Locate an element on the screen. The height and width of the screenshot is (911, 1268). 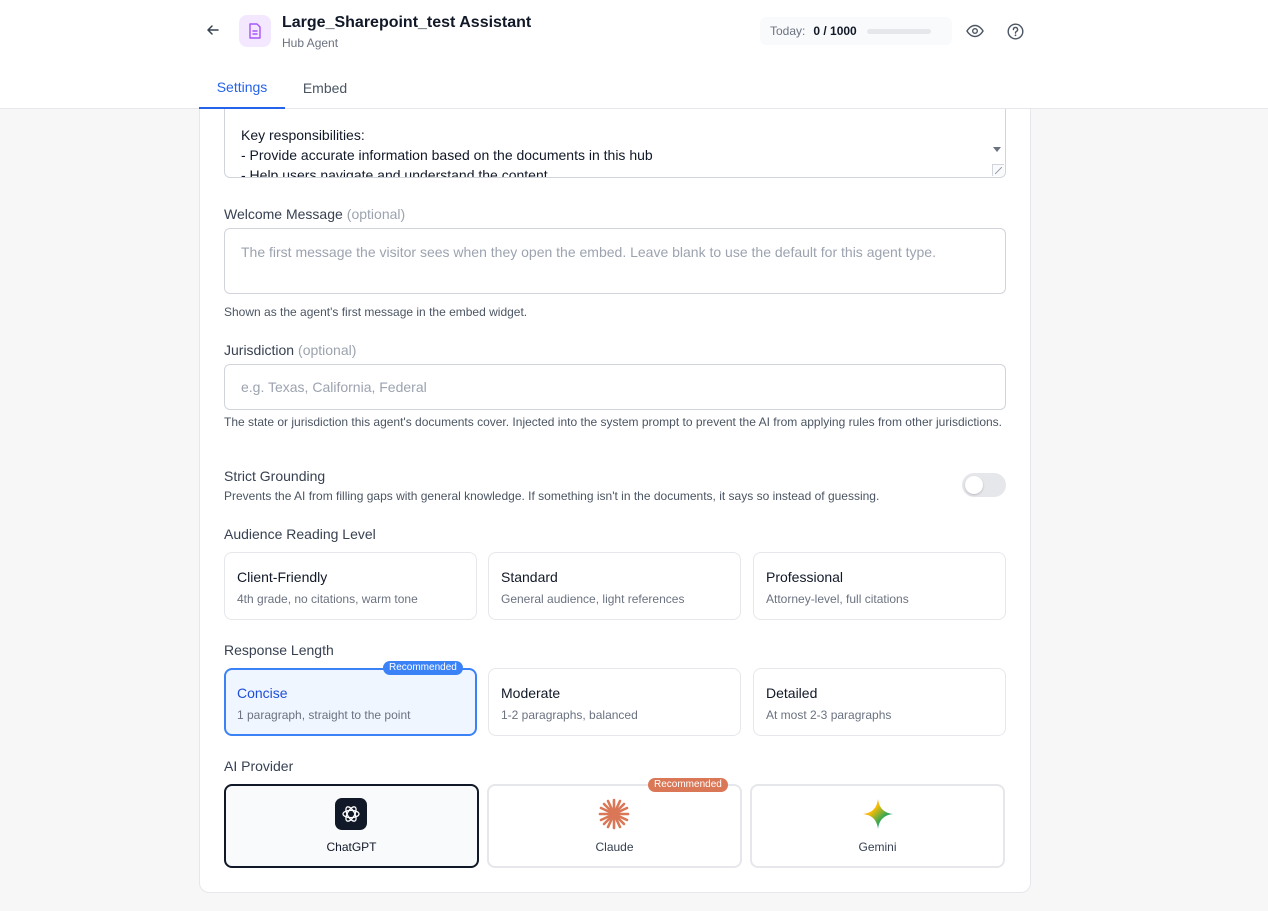
scroll-down-arrow-icon is located at coordinates (997, 149).